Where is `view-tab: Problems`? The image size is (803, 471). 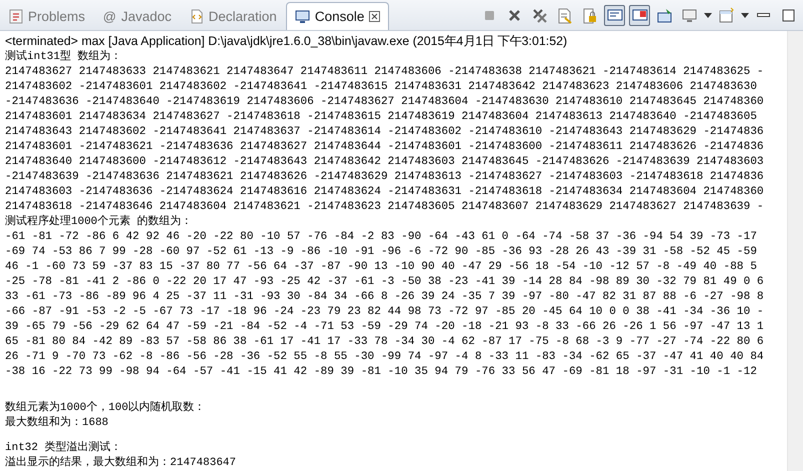 view-tab: Problems is located at coordinates (47, 16).